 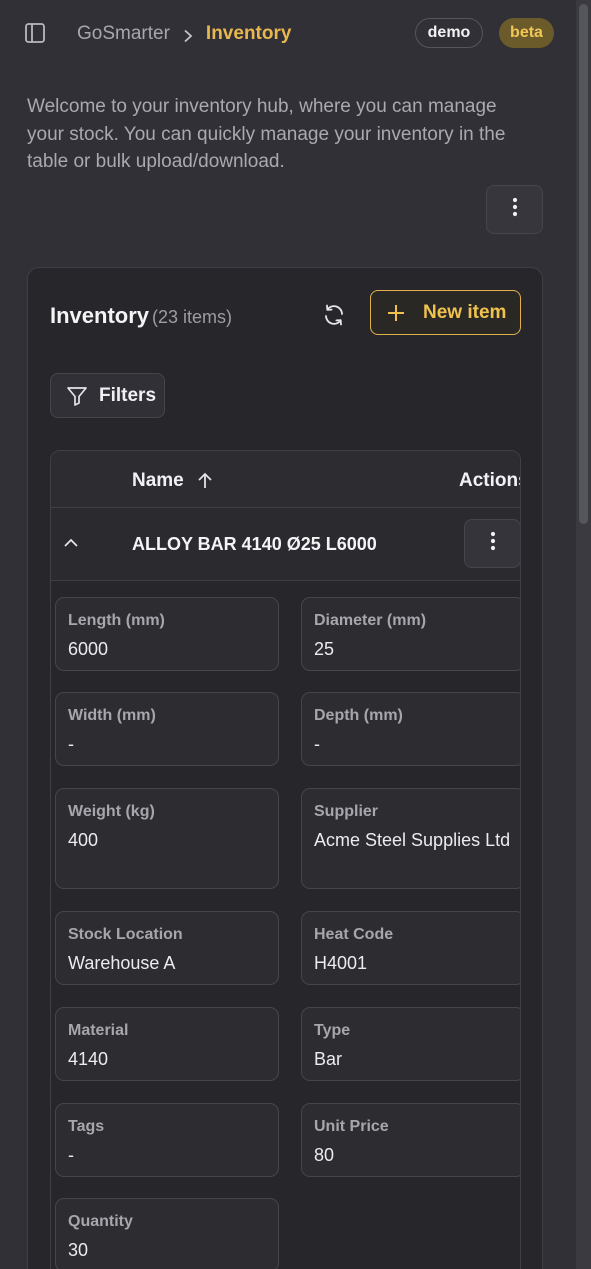 I want to click on detail-label: Weight (kg), so click(x=111, y=811).